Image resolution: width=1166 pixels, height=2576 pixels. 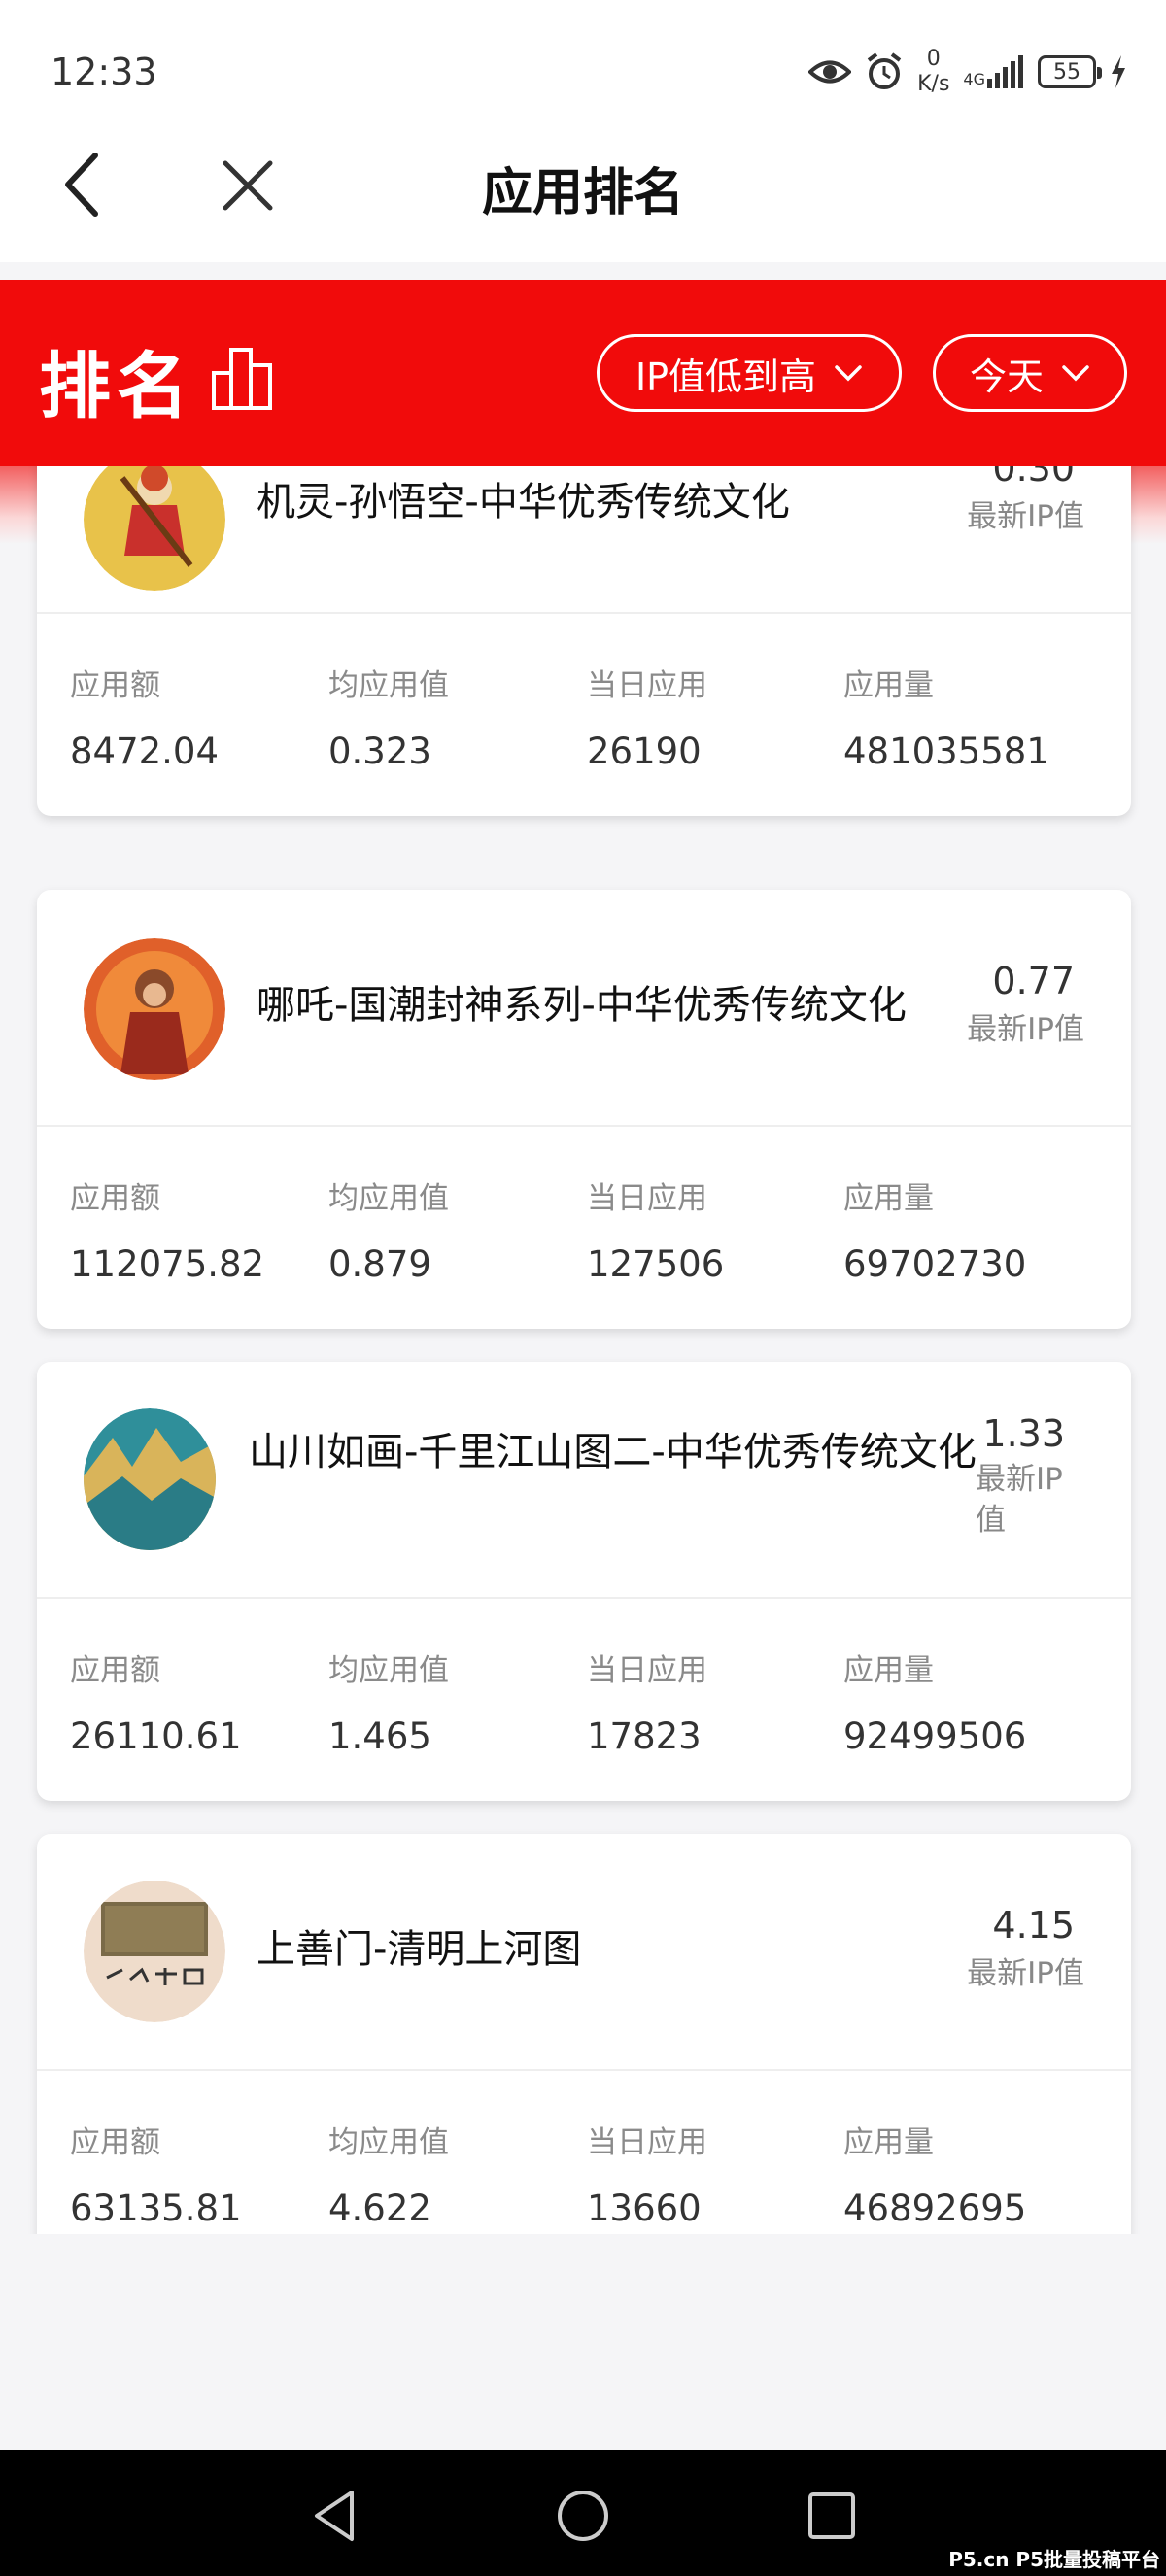 I want to click on ip-name: 哪吒-国潮封神系列-中华优秀传统文化, so click(x=582, y=1006).